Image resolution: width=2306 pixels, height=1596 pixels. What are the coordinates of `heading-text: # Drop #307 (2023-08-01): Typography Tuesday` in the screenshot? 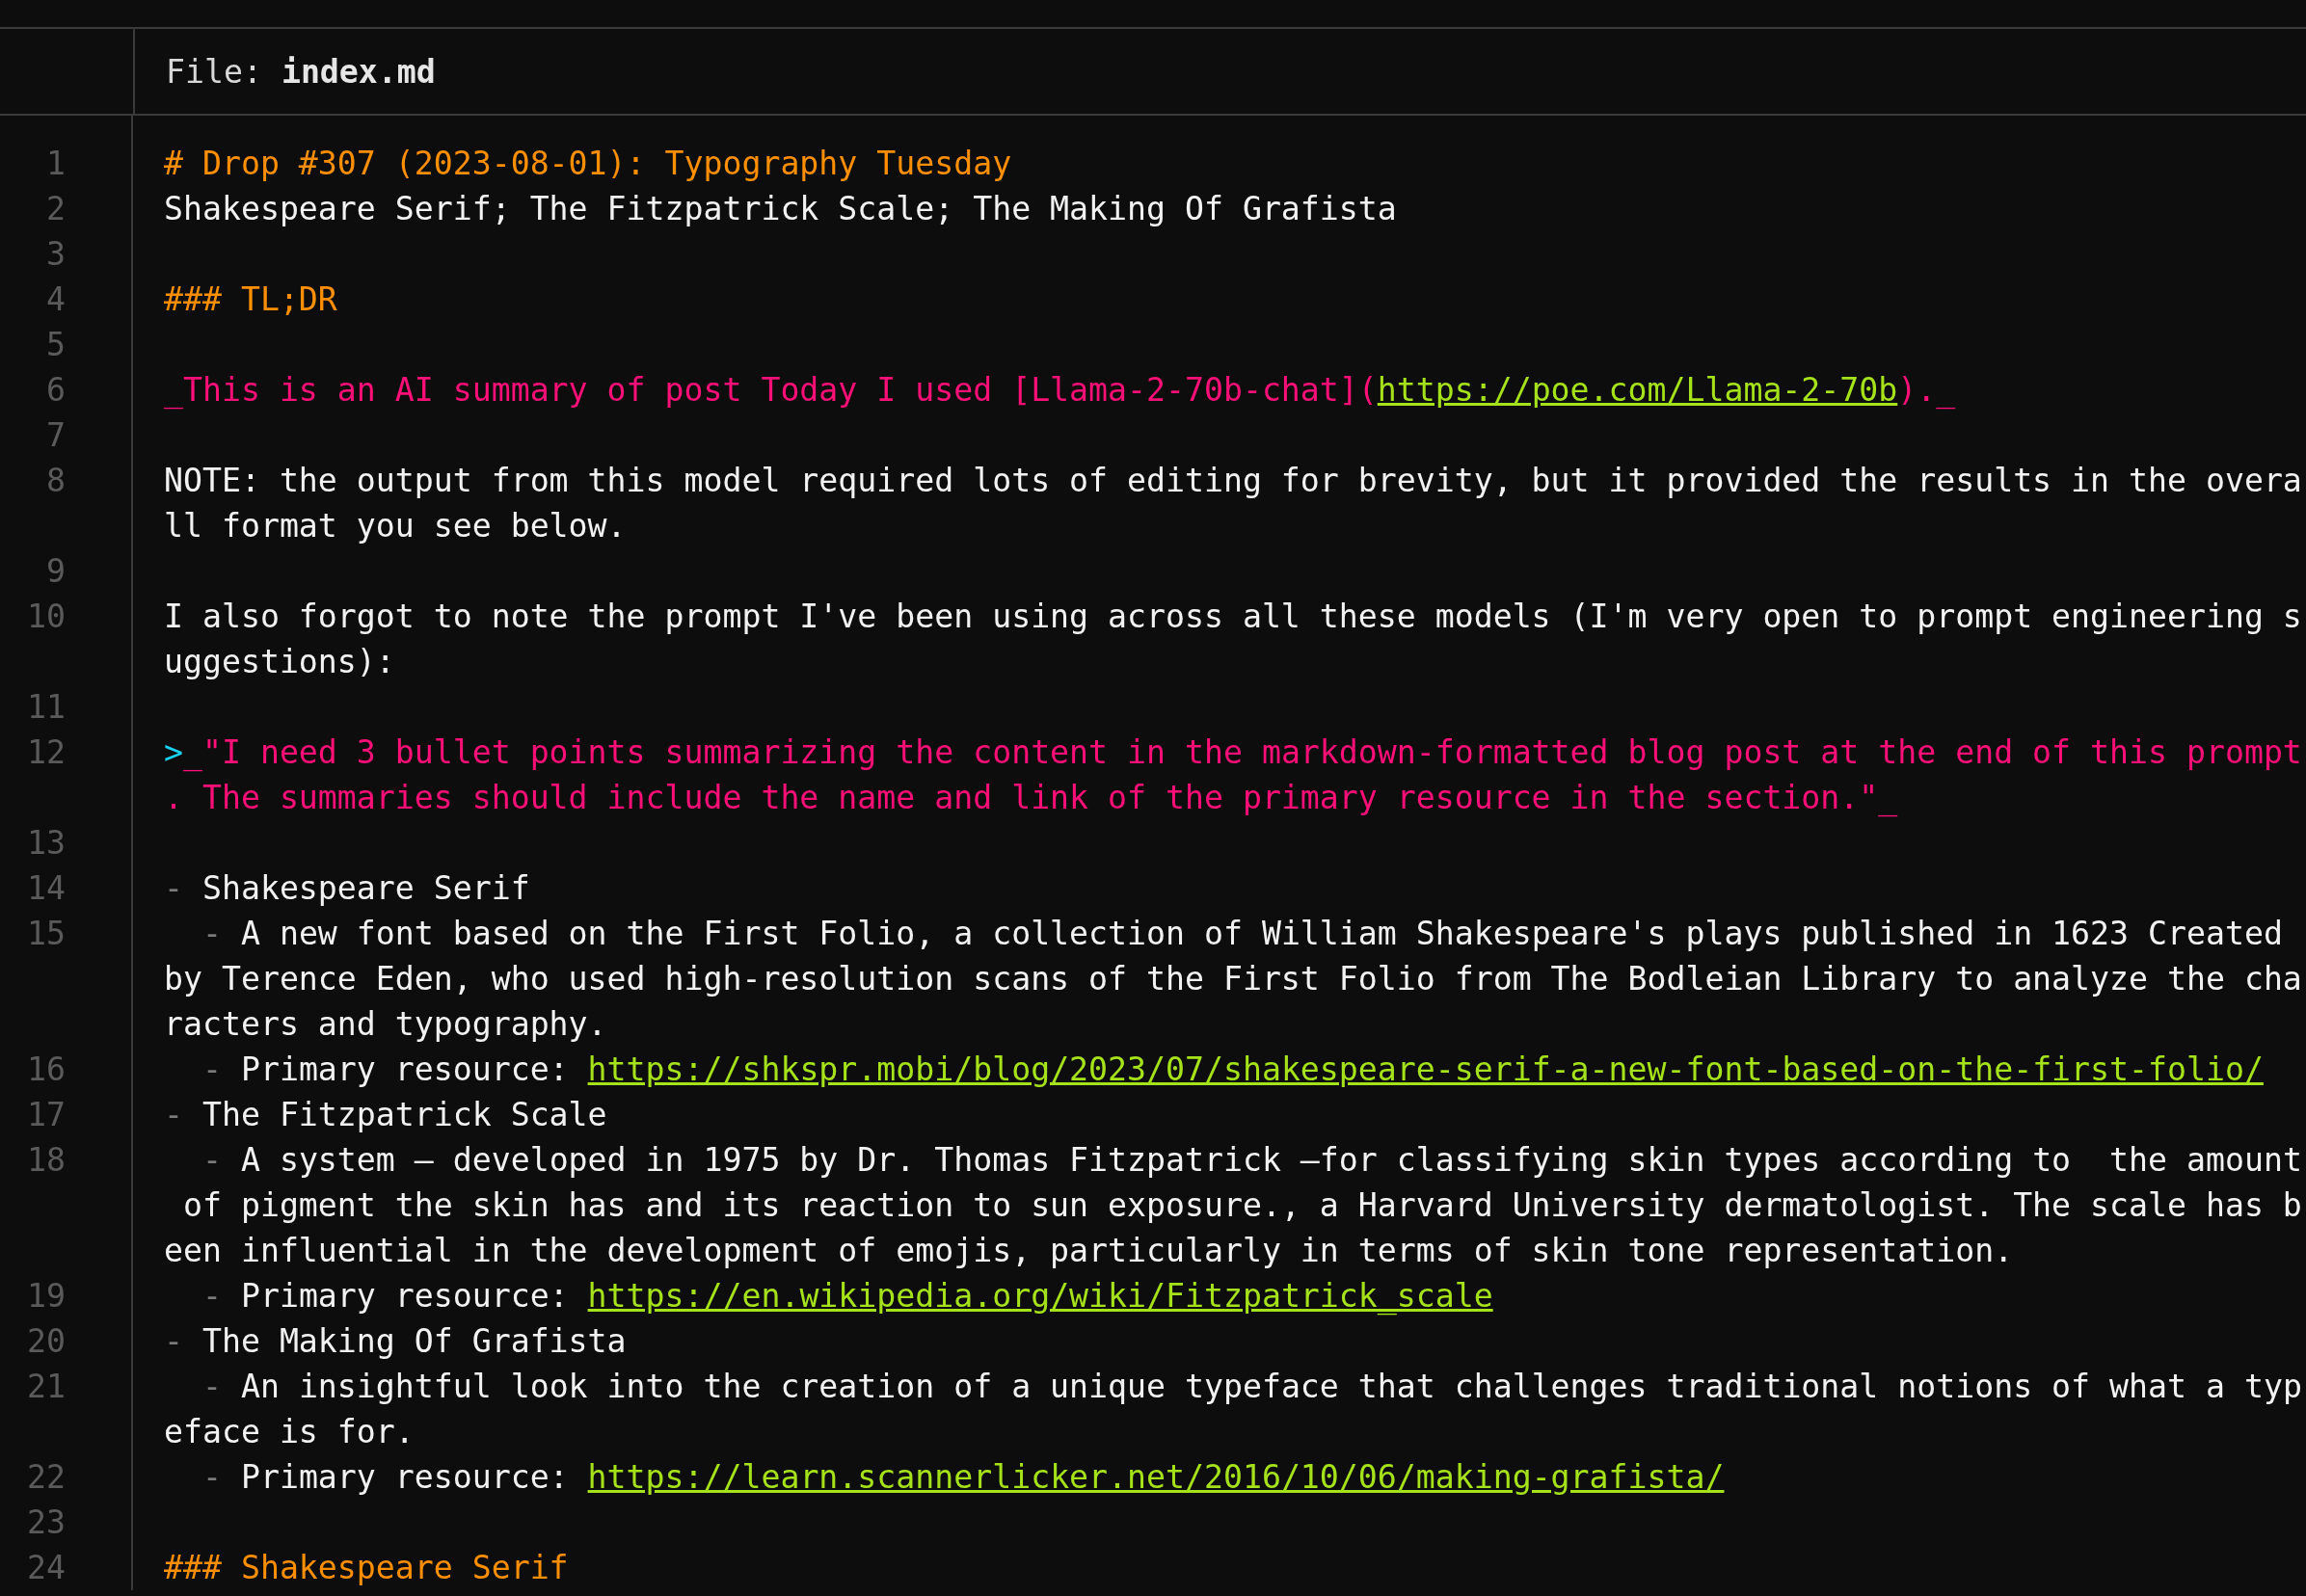 It's located at (588, 163).